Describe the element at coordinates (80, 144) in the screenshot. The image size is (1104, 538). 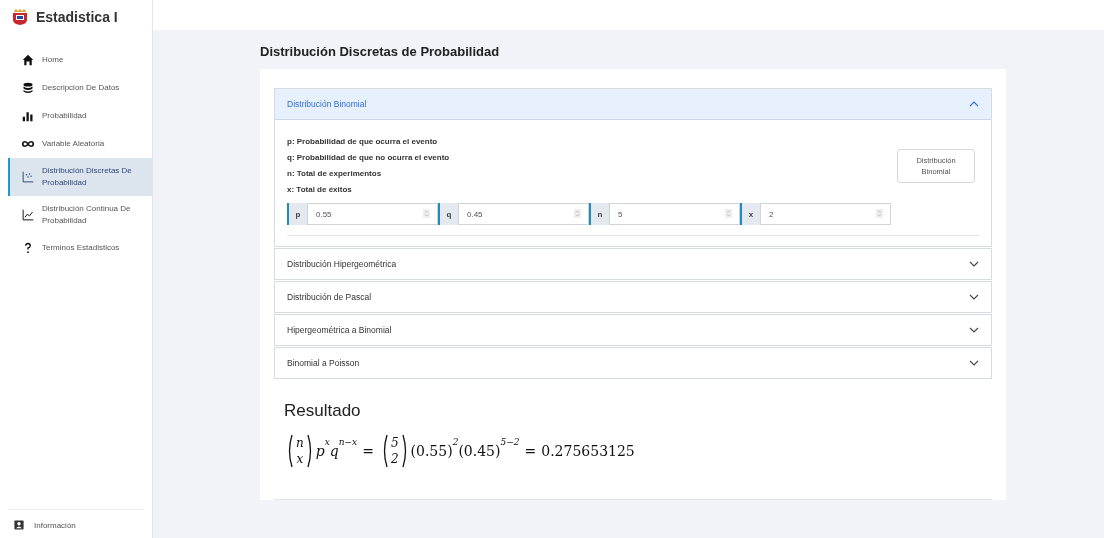
I see `sidebar-item: Variable Aleatoria` at that location.